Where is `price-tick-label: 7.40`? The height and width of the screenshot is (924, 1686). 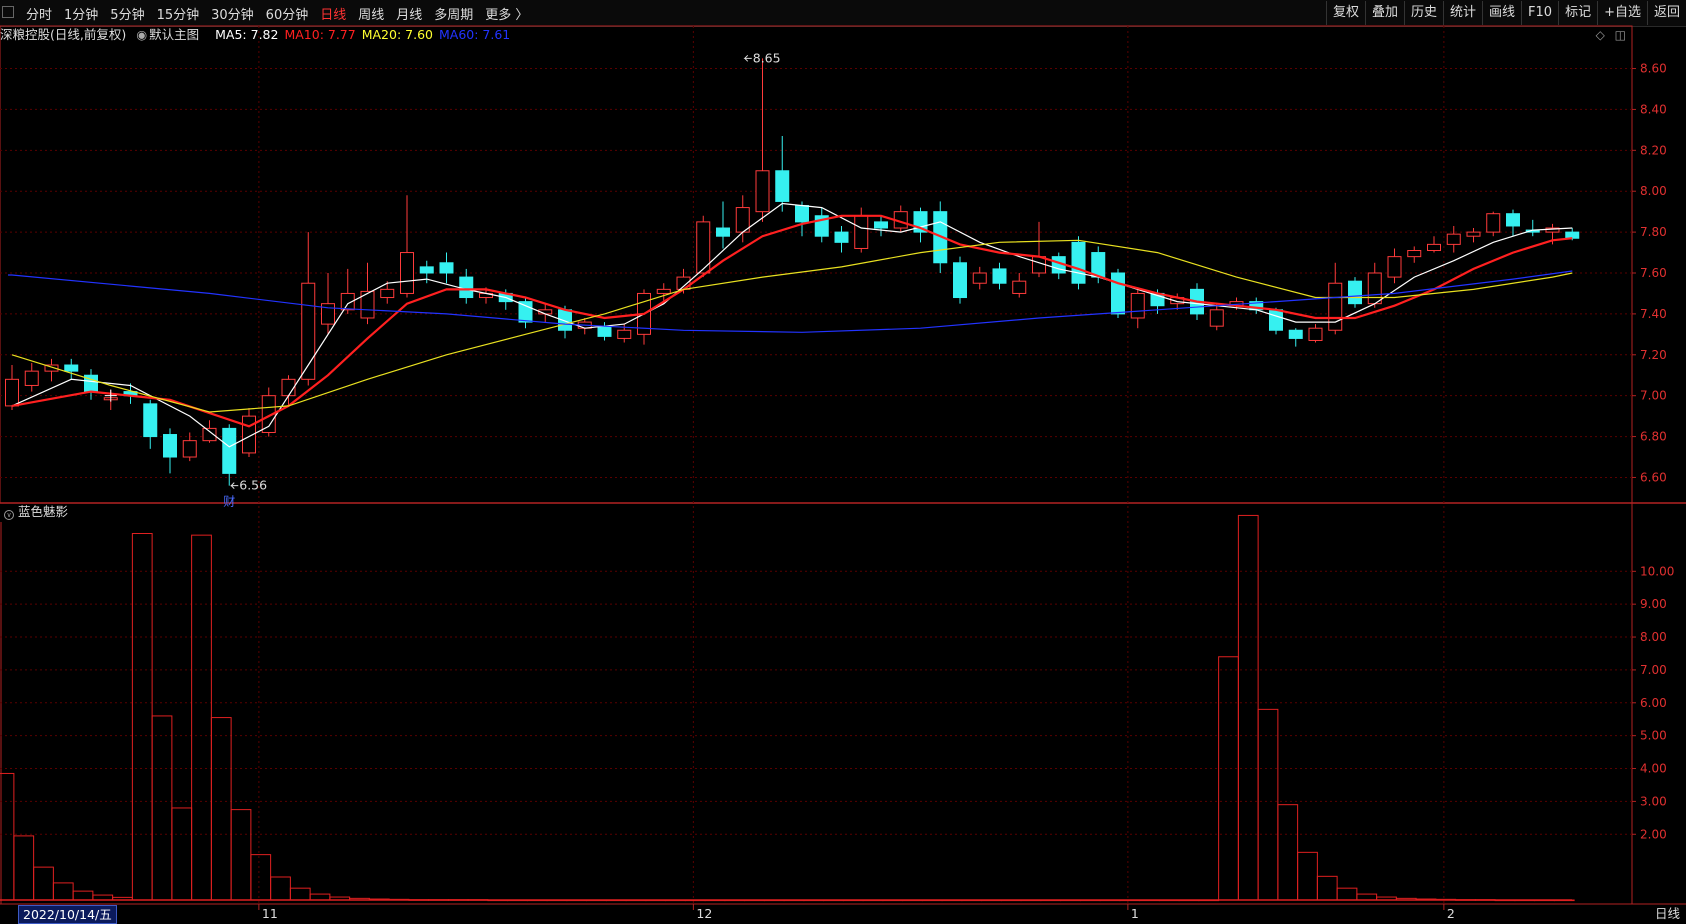 price-tick-label: 7.40 is located at coordinates (1653, 314).